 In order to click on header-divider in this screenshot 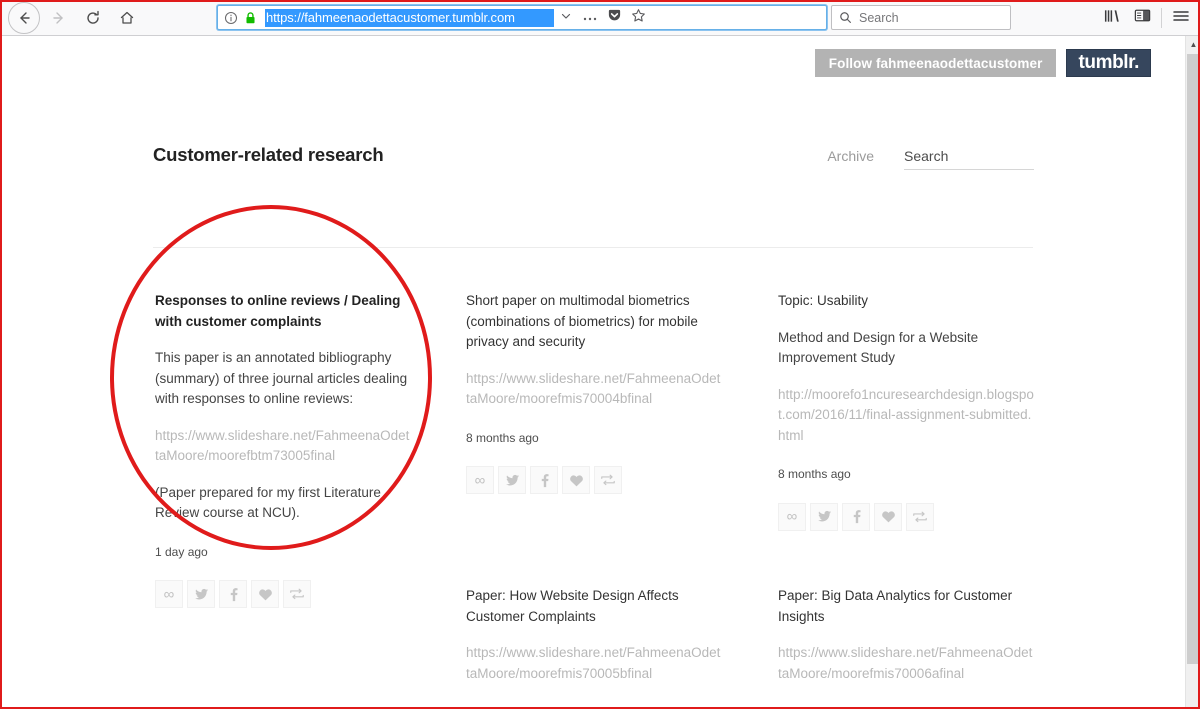, I will do `click(593, 247)`.